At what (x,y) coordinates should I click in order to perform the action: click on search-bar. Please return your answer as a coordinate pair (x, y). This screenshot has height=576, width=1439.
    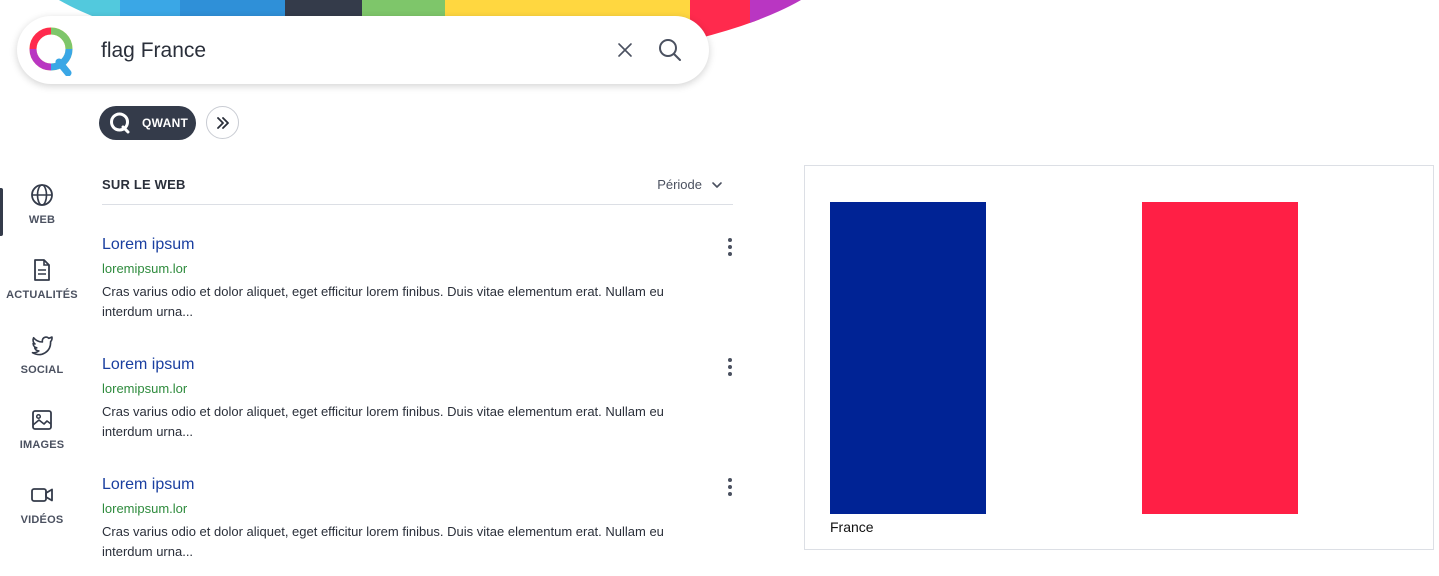
    Looking at the image, I should click on (363, 50).